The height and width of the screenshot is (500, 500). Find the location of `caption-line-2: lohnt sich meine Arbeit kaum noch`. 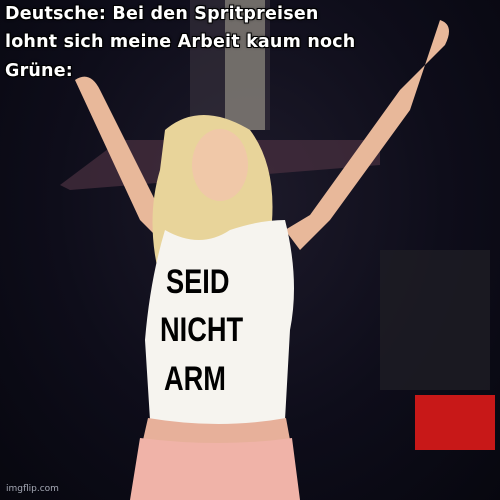

caption-line-2: lohnt sich meine Arbeit kaum noch is located at coordinates (180, 42).